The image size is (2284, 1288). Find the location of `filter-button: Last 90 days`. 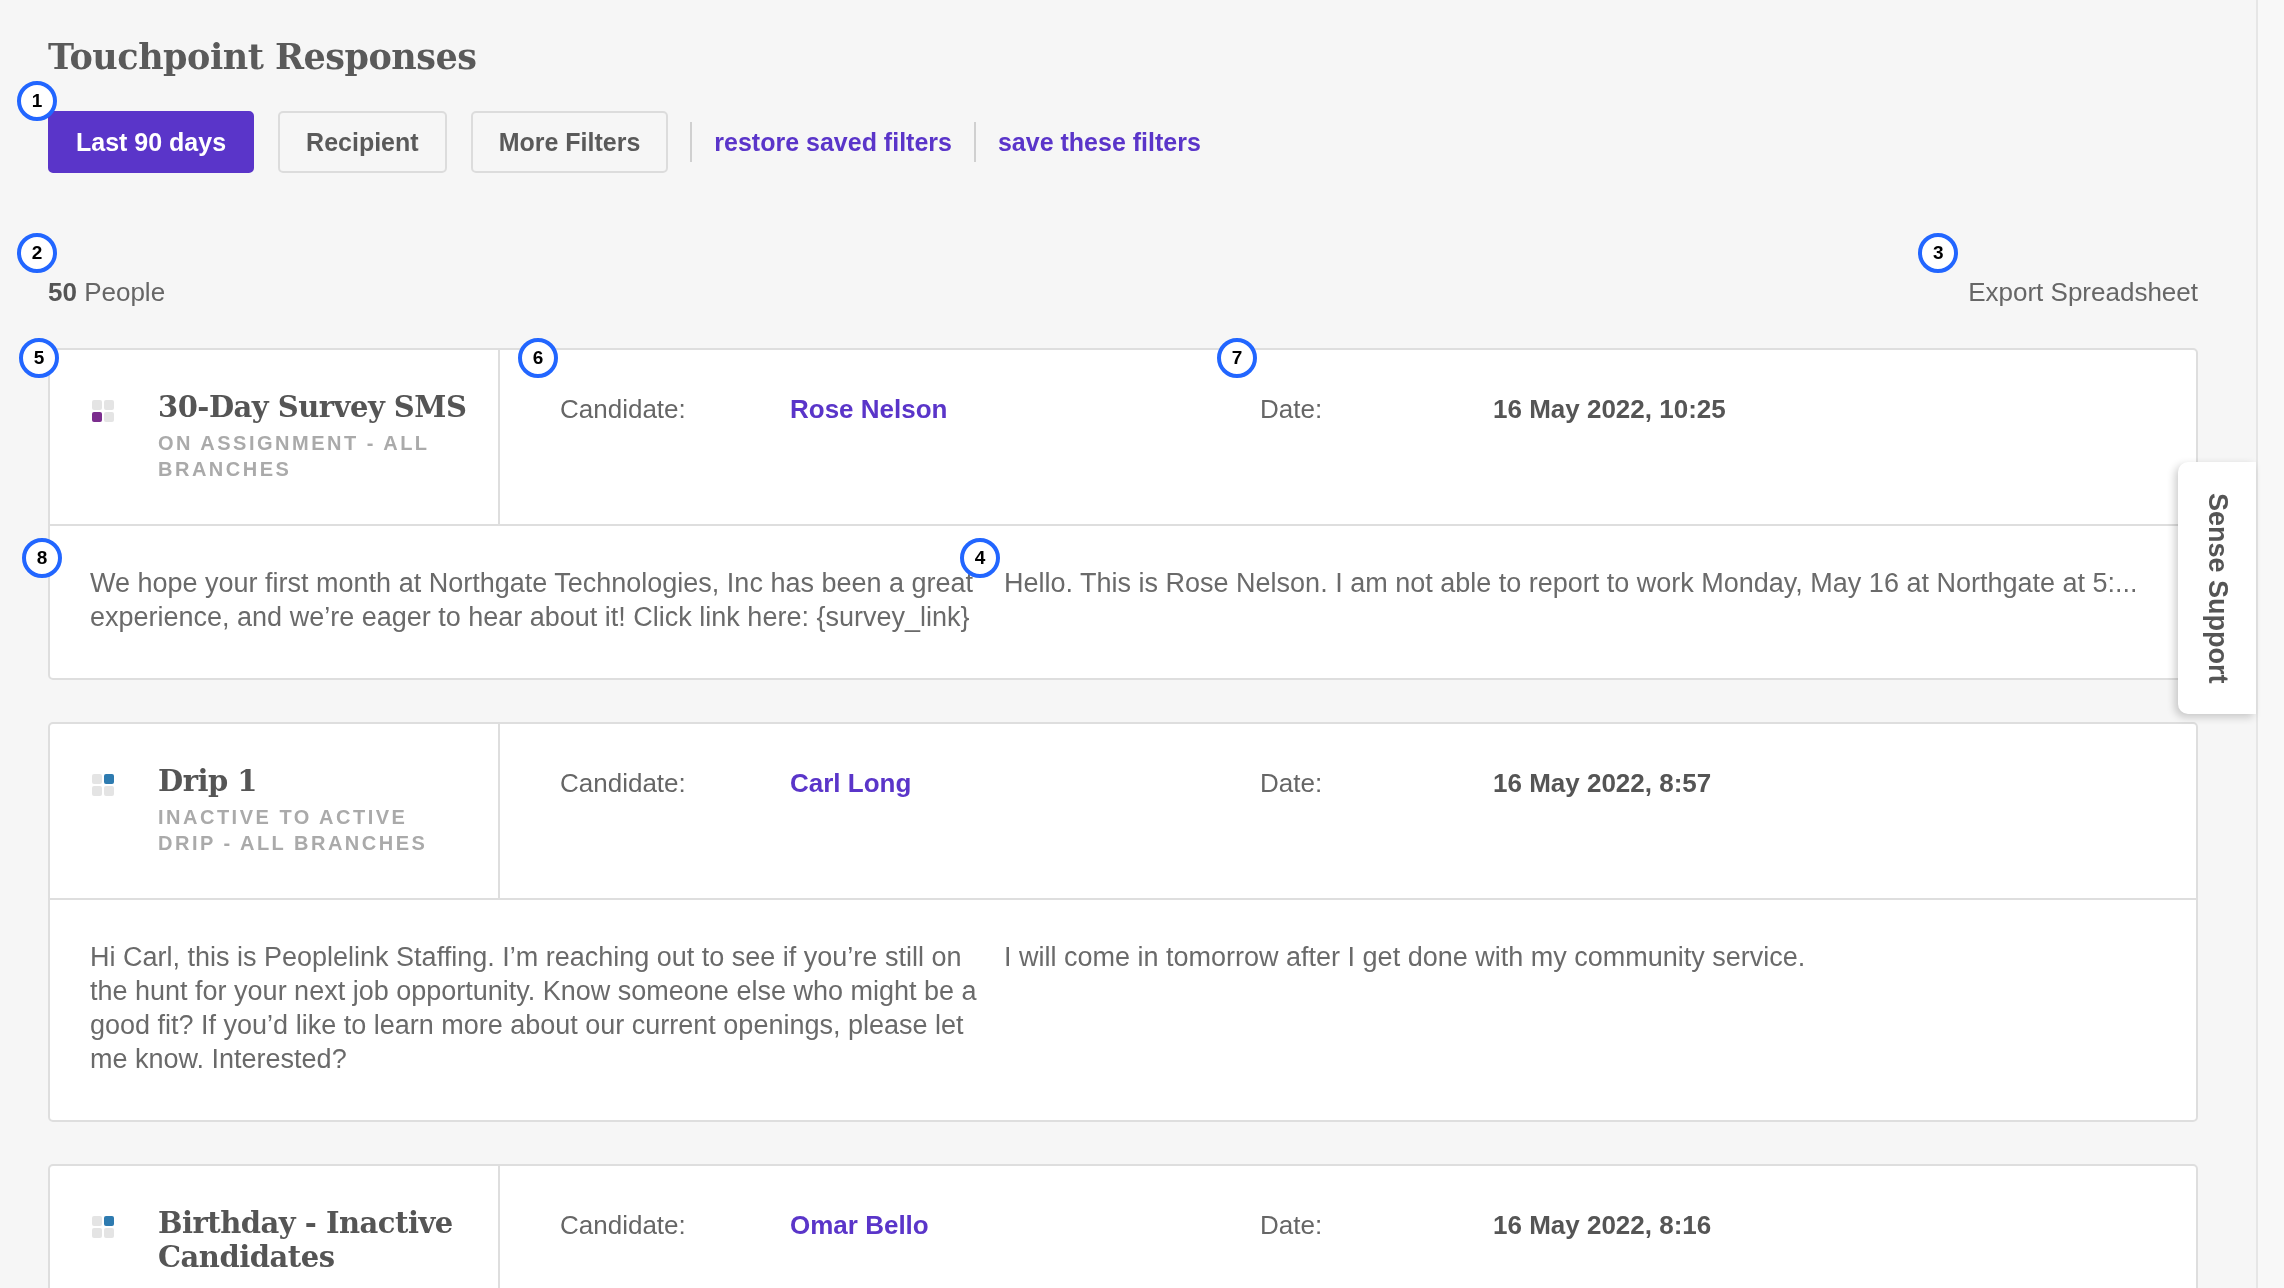

filter-button: Last 90 days is located at coordinates (151, 142).